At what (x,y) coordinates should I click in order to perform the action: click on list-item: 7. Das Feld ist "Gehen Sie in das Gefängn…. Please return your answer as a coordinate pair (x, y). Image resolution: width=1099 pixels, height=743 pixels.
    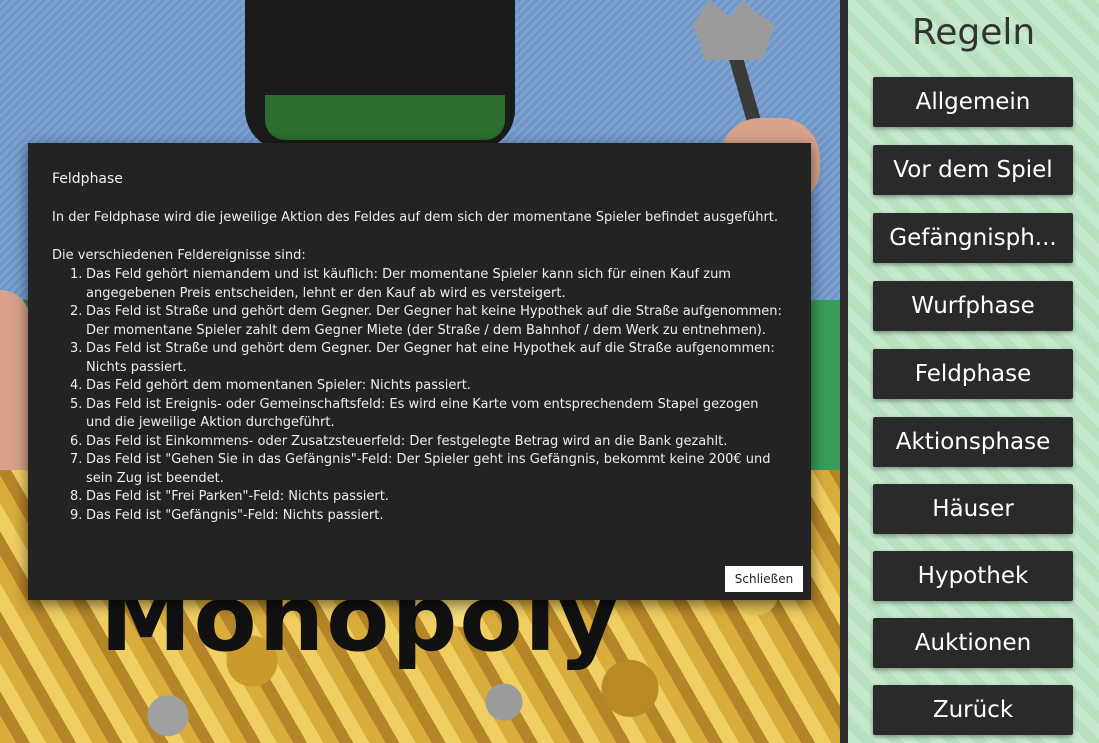
    Looking at the image, I should click on (428, 469).